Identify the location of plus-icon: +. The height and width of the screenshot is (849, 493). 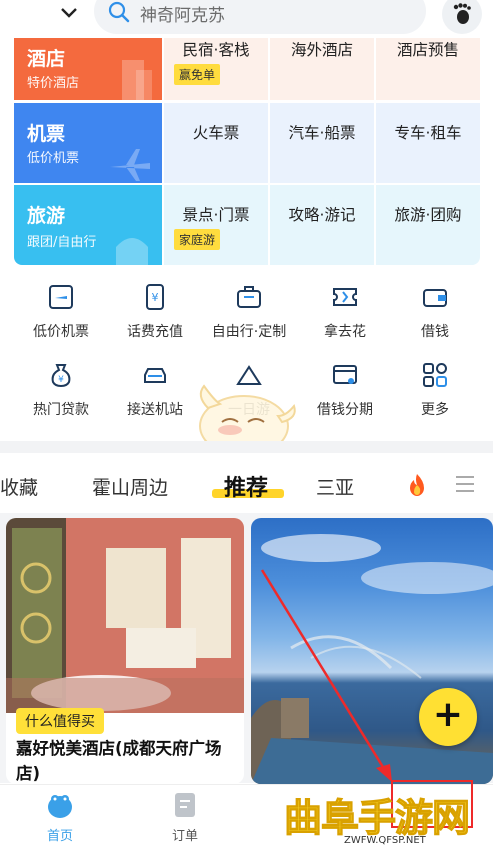
(448, 714).